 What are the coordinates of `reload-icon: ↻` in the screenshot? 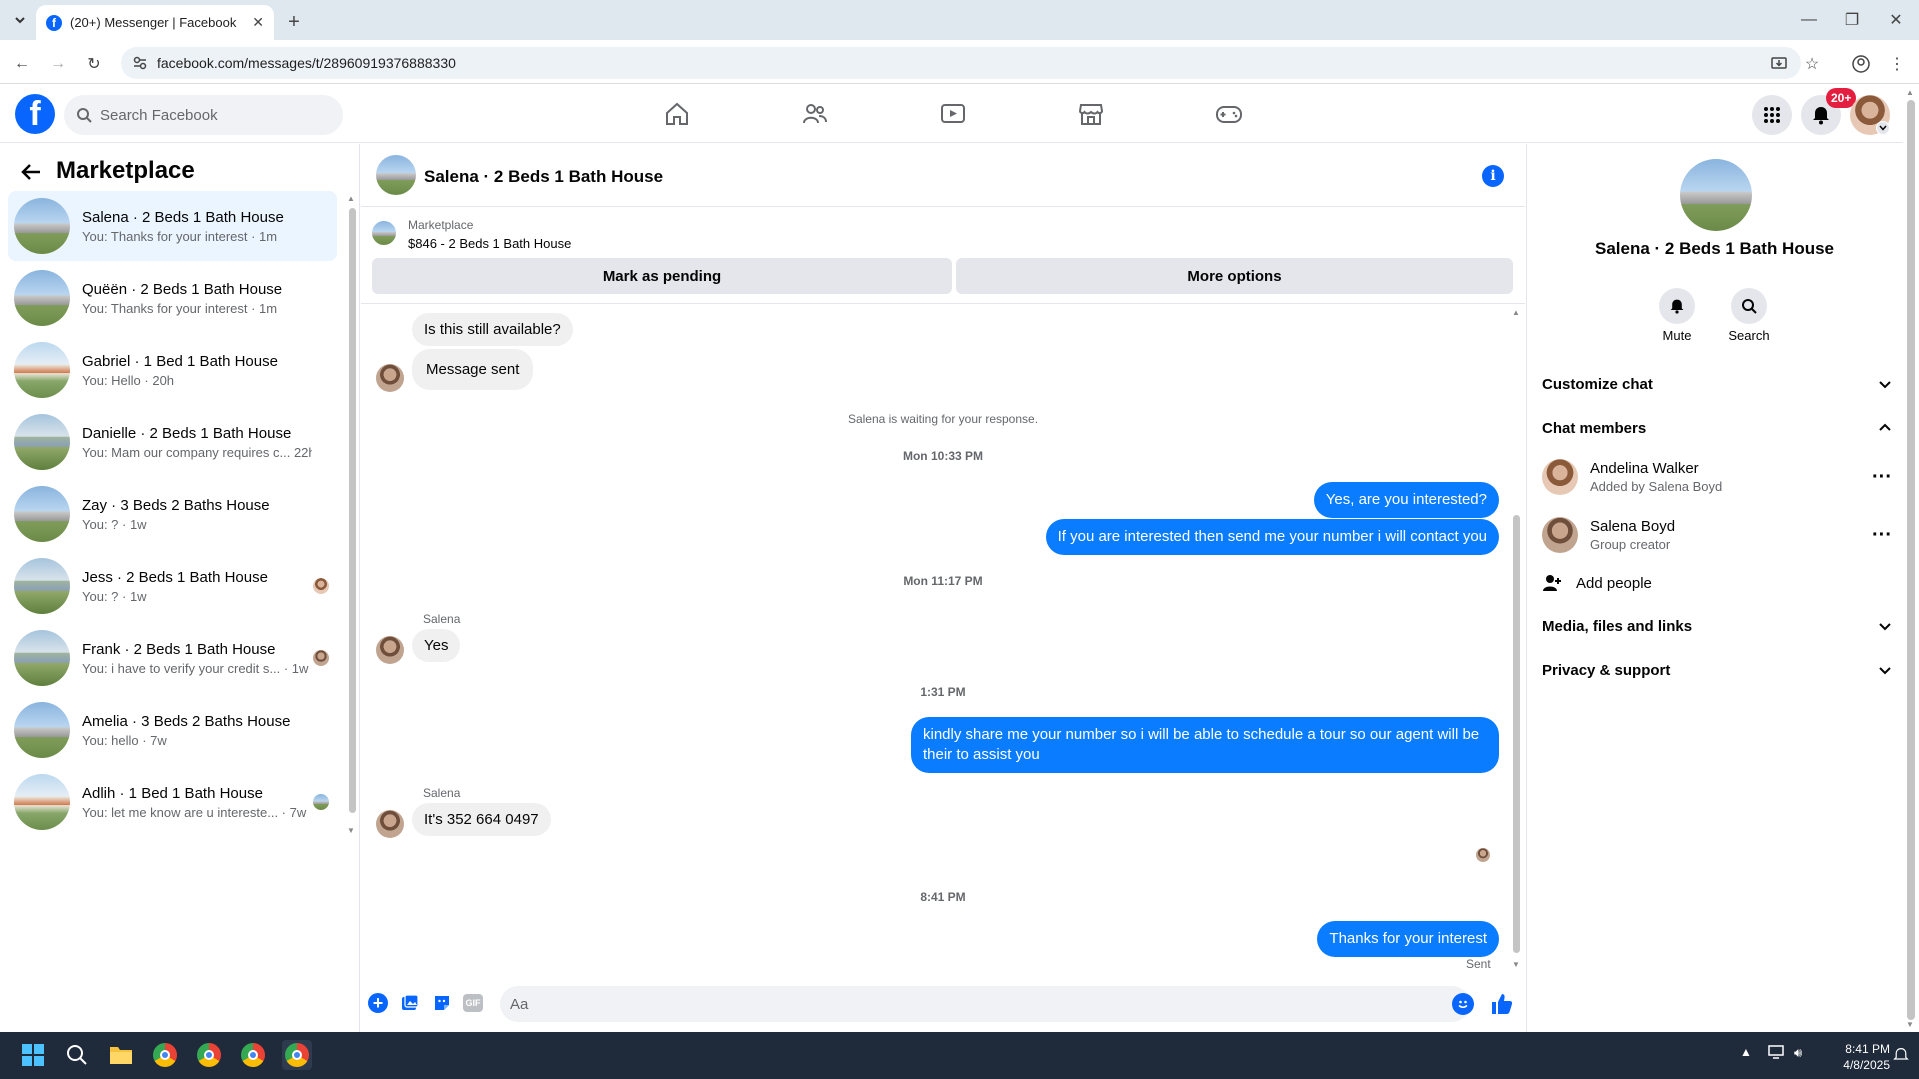 It's located at (94, 64).